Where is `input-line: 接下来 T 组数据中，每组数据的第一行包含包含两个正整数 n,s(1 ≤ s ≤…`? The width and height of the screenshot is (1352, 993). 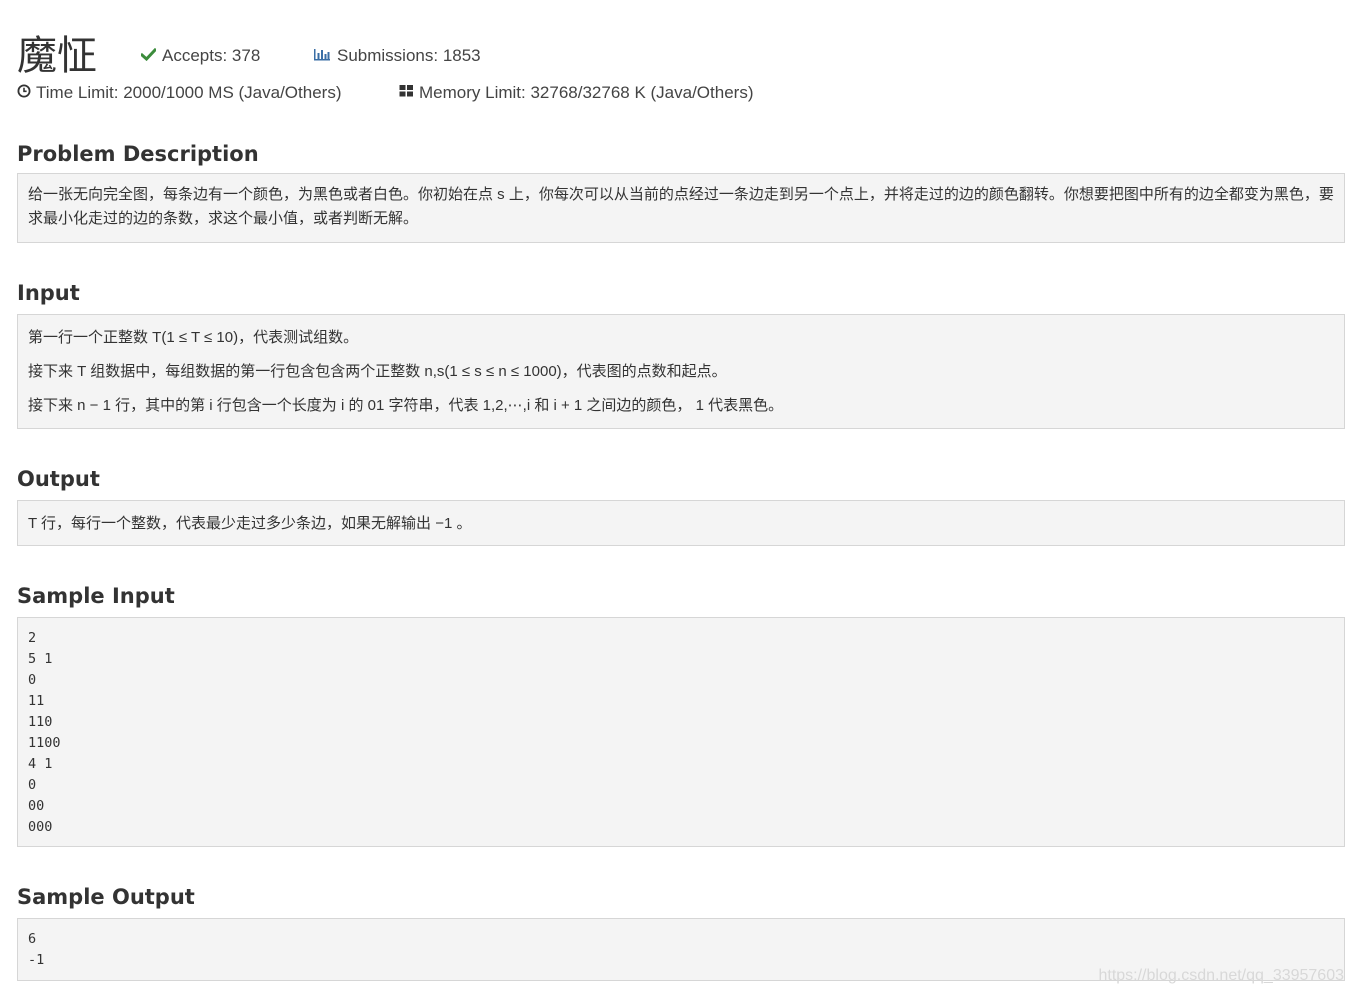
input-line: 接下来 T 组数据中，每组数据的第一行包含包含两个正整数 n,s(1 ≤ s ≤… is located at coordinates (377, 371).